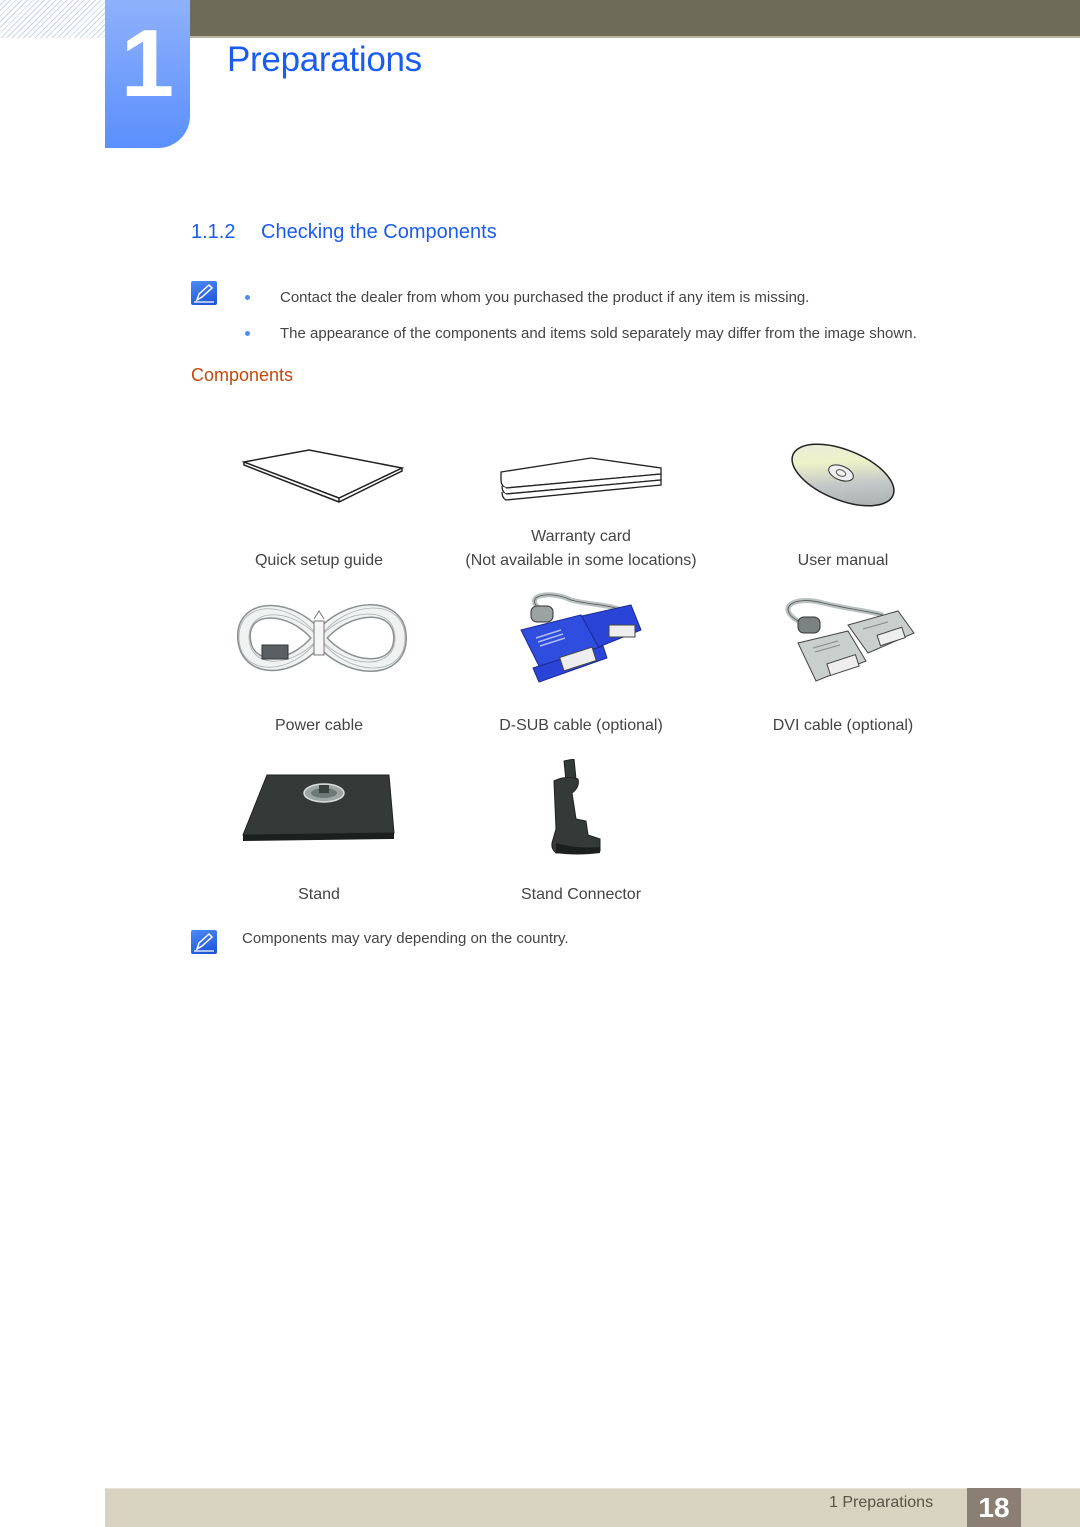 The height and width of the screenshot is (1527, 1080). What do you see at coordinates (592, 1507) in the screenshot?
I see `footer-bar` at bounding box center [592, 1507].